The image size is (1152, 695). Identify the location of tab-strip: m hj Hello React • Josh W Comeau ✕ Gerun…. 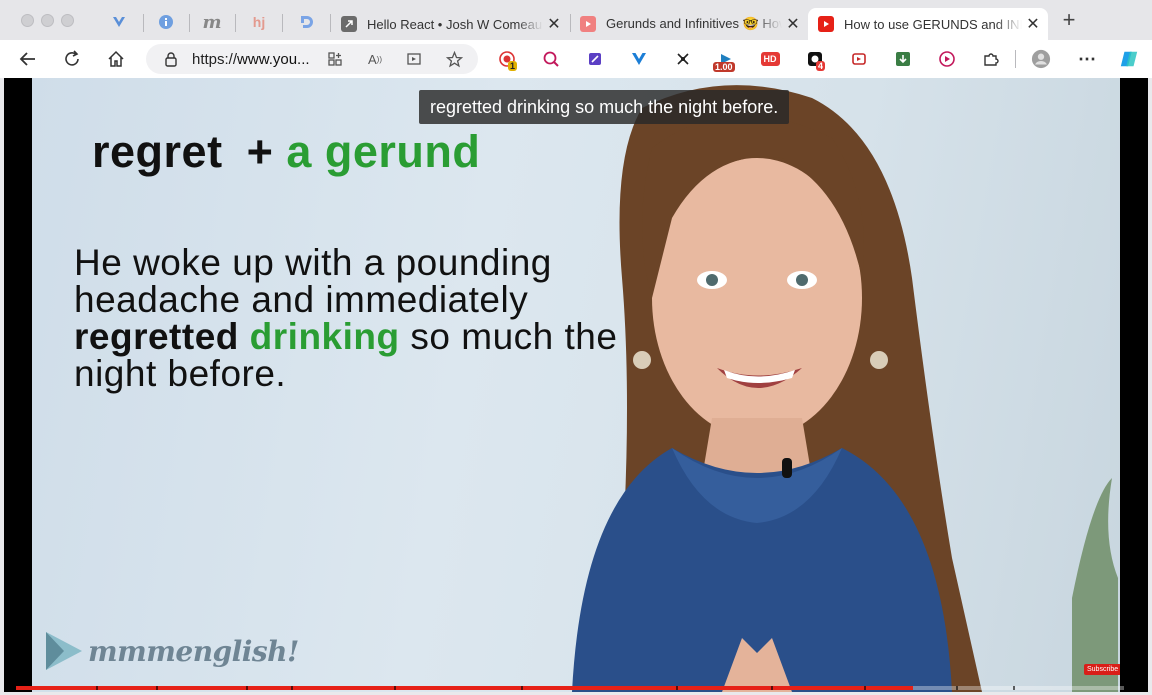
(576, 21).